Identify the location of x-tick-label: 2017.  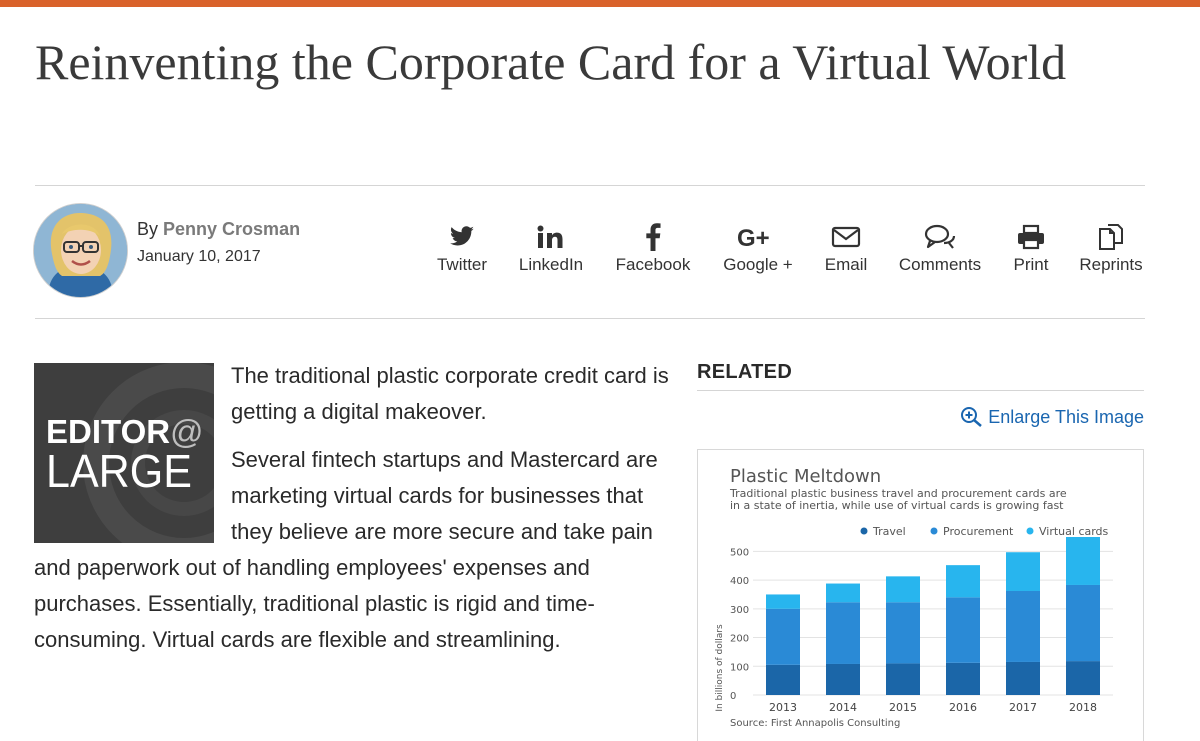
(1023, 707).